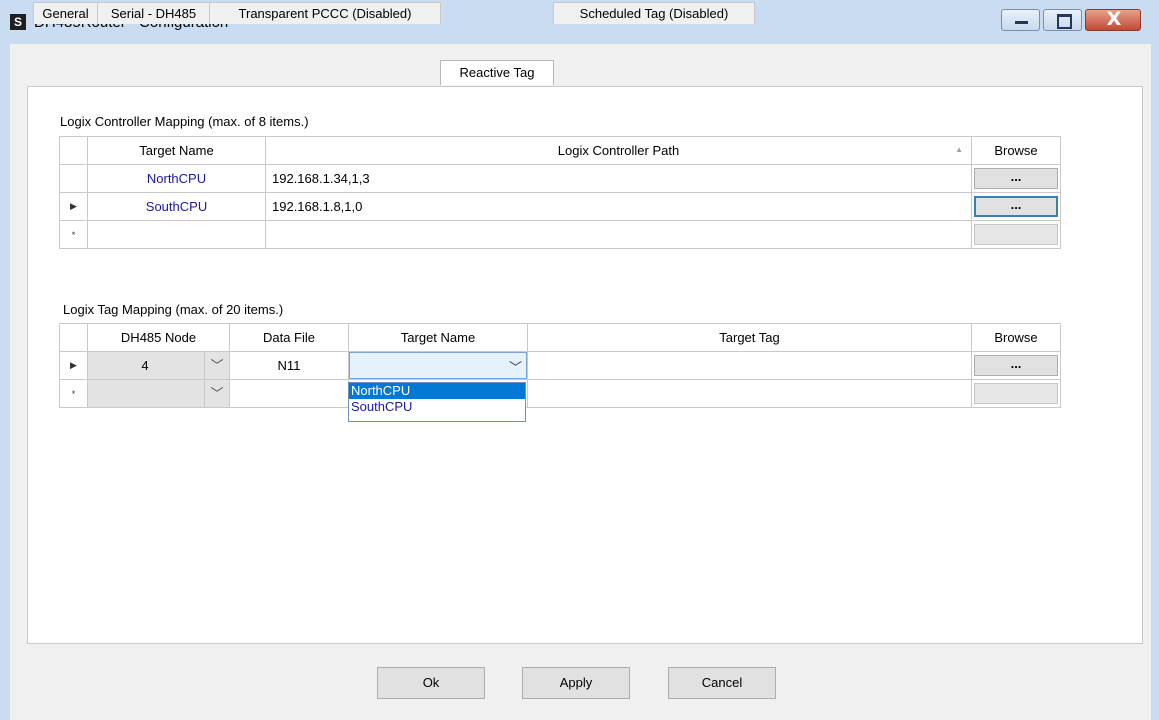 Image resolution: width=1159 pixels, height=720 pixels. What do you see at coordinates (153, 13) in the screenshot?
I see `tab-serial-dh485: Serial - DH485` at bounding box center [153, 13].